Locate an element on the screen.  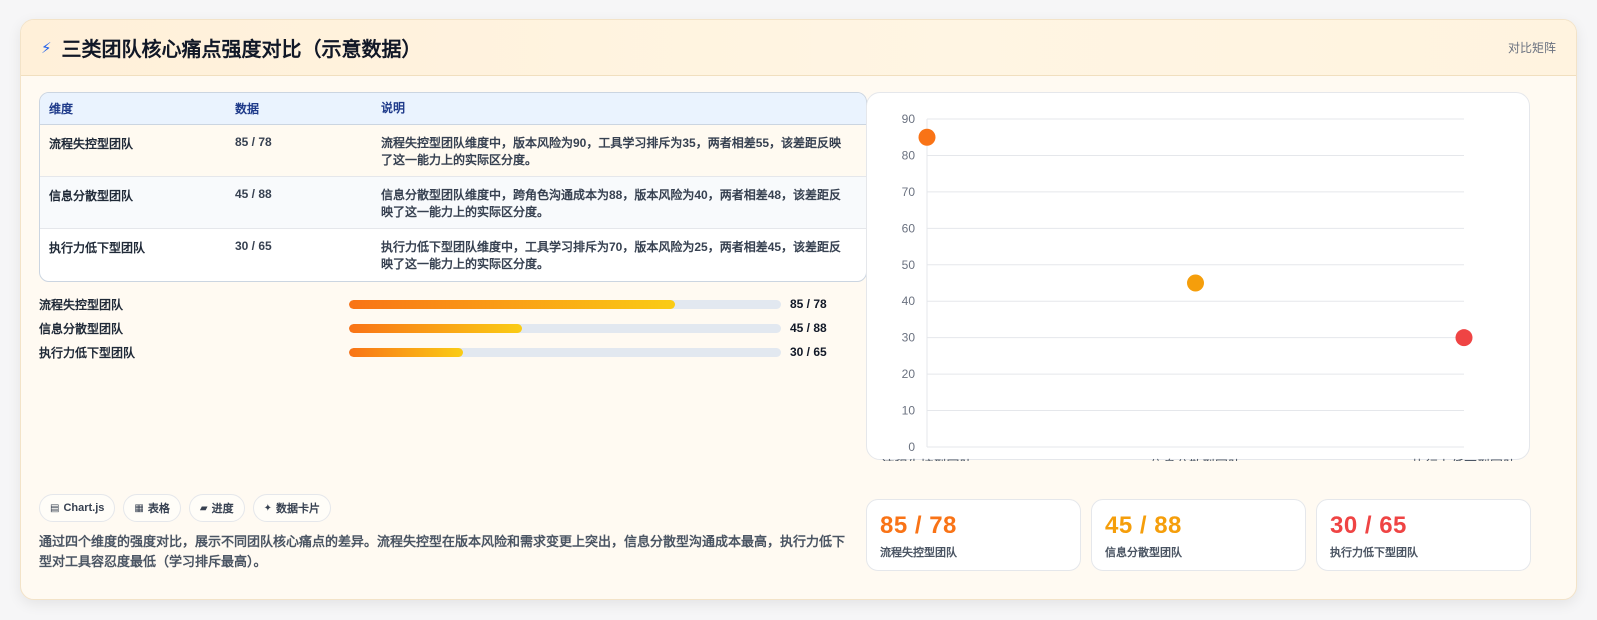
x-tick-label: 信息分散型团队 is located at coordinates (1195, 459).